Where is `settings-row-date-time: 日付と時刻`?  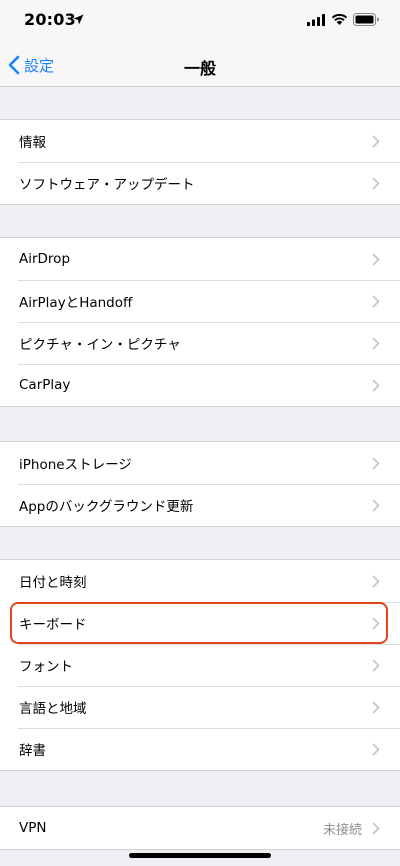 settings-row-date-time: 日付と時刻 is located at coordinates (200, 581).